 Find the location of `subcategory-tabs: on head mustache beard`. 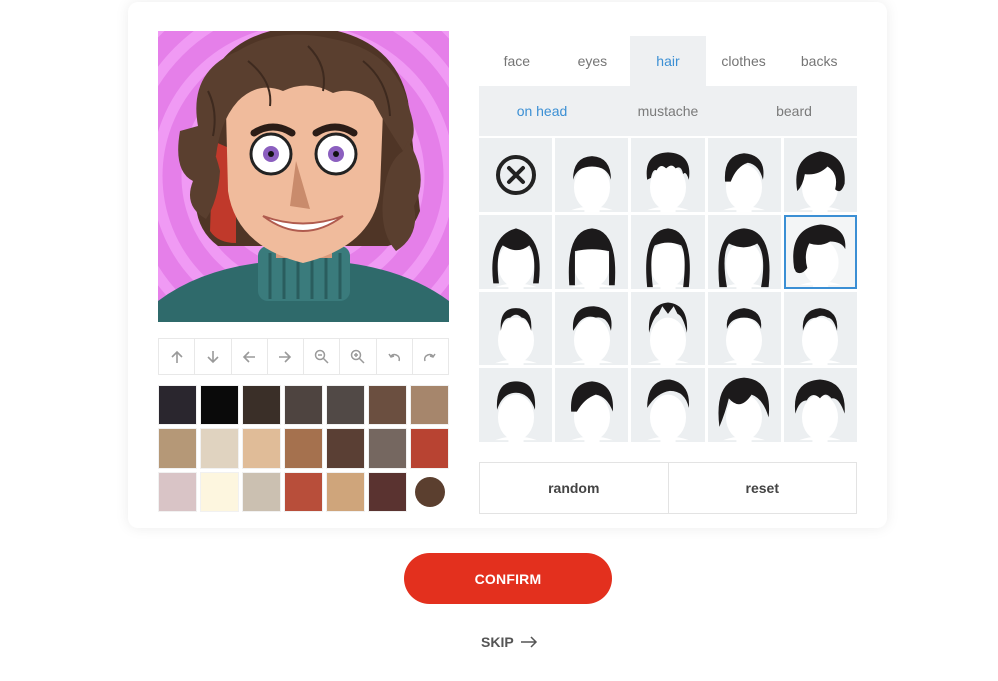

subcategory-tabs: on head mustache beard is located at coordinates (668, 111).